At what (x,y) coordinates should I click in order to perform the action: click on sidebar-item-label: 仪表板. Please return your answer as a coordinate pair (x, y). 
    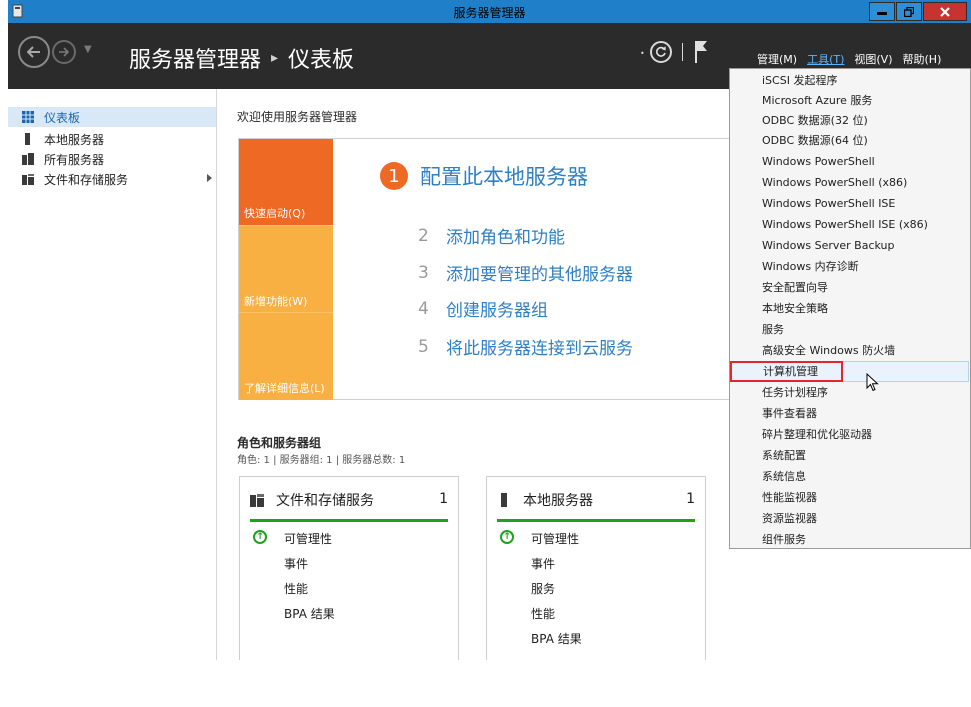
    Looking at the image, I should click on (62, 117).